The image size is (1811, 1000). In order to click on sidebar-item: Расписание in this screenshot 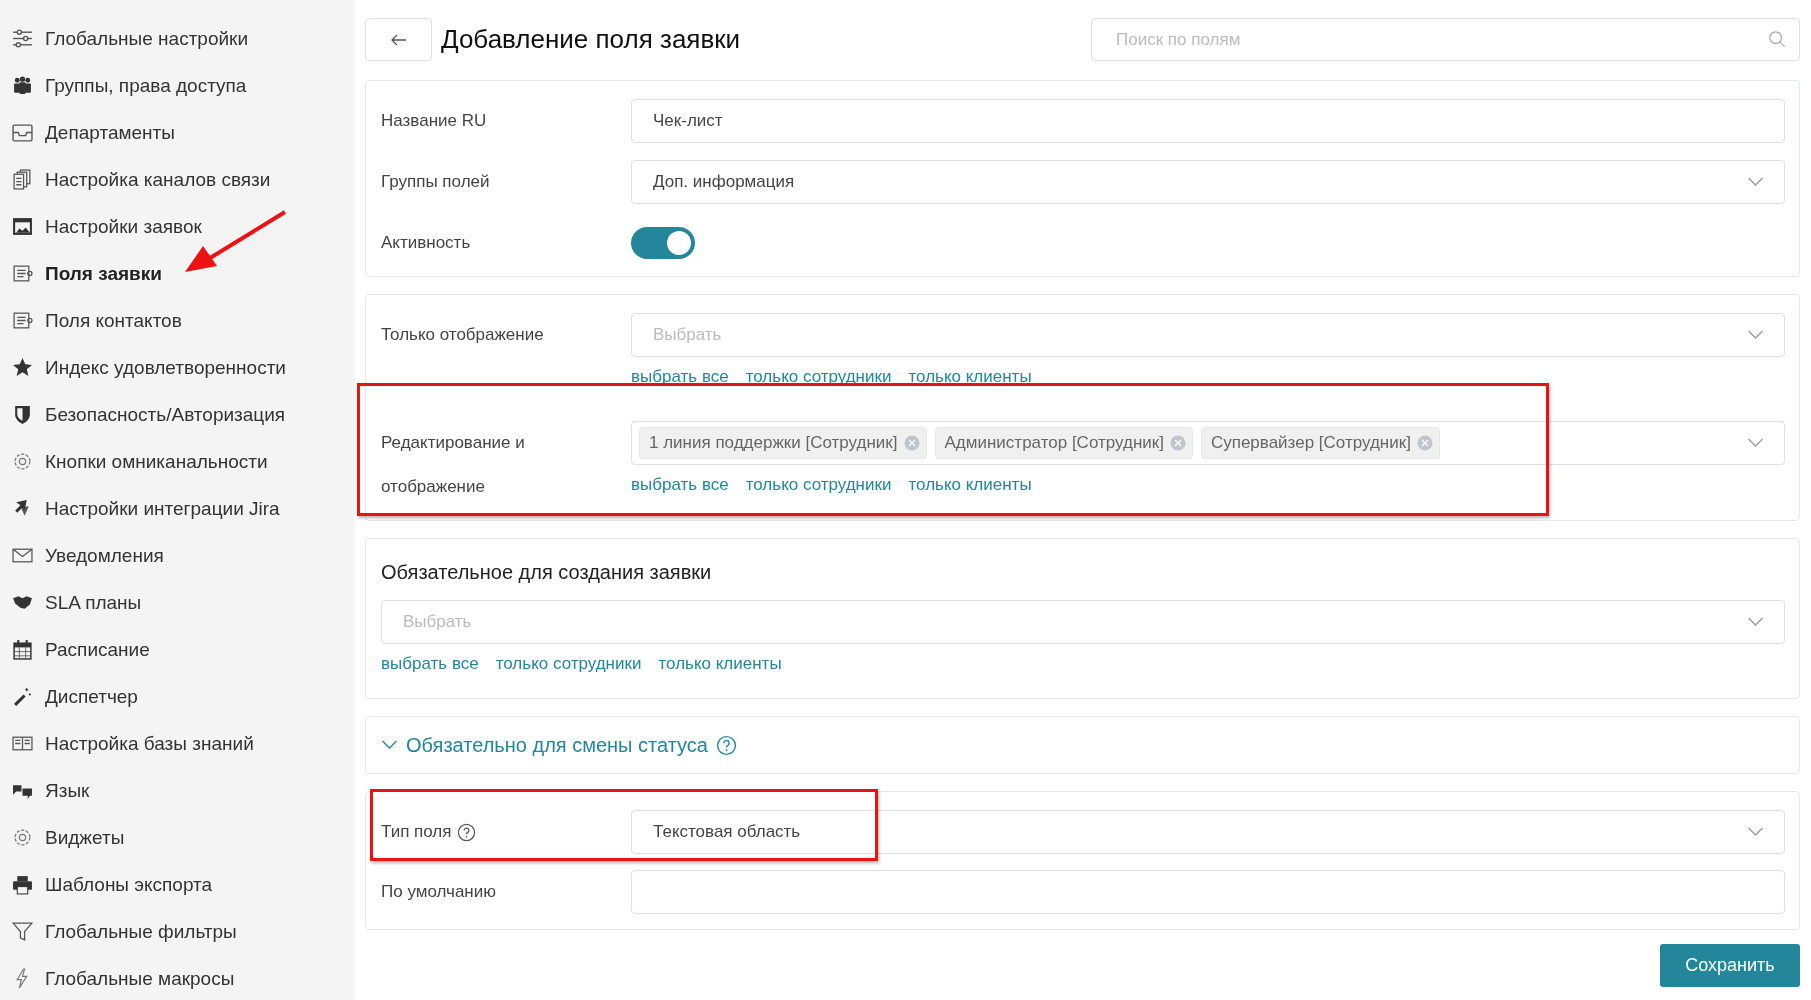, I will do `click(177, 649)`.